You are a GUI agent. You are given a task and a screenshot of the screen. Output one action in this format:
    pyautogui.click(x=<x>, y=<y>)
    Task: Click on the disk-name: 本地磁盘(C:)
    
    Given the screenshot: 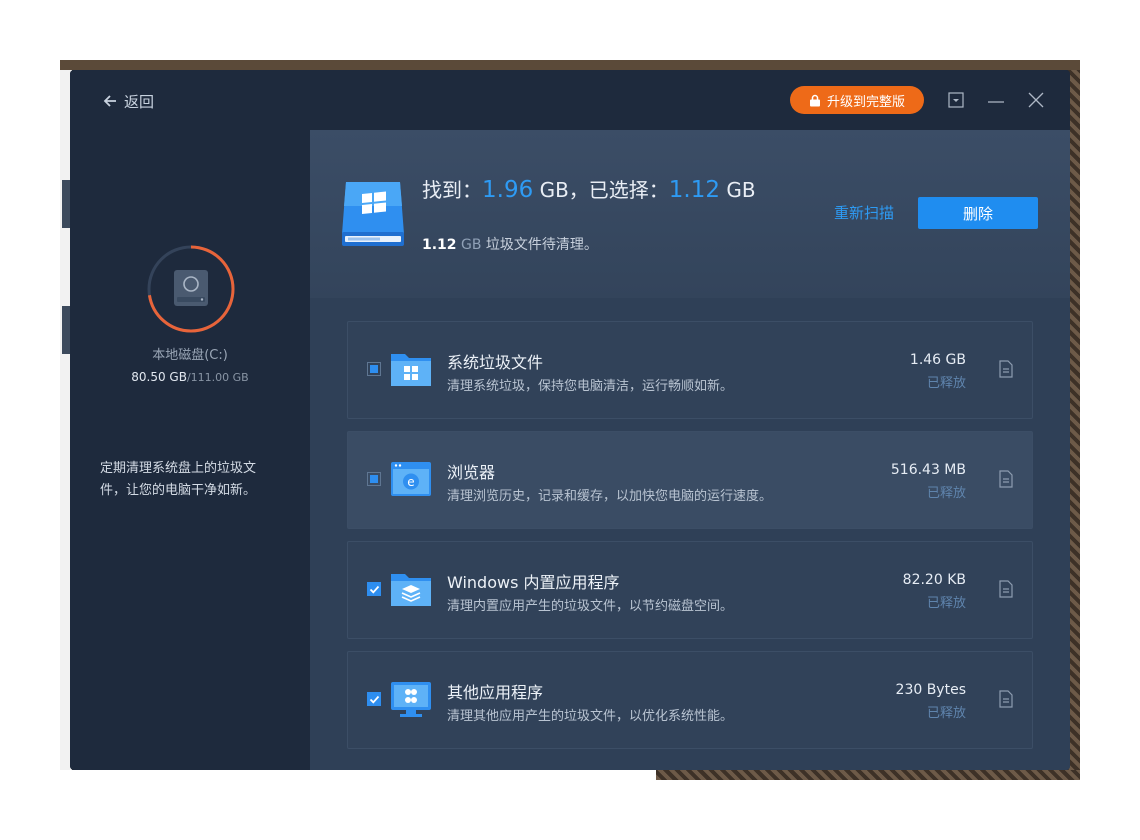 What is the action you would take?
    pyautogui.click(x=190, y=355)
    